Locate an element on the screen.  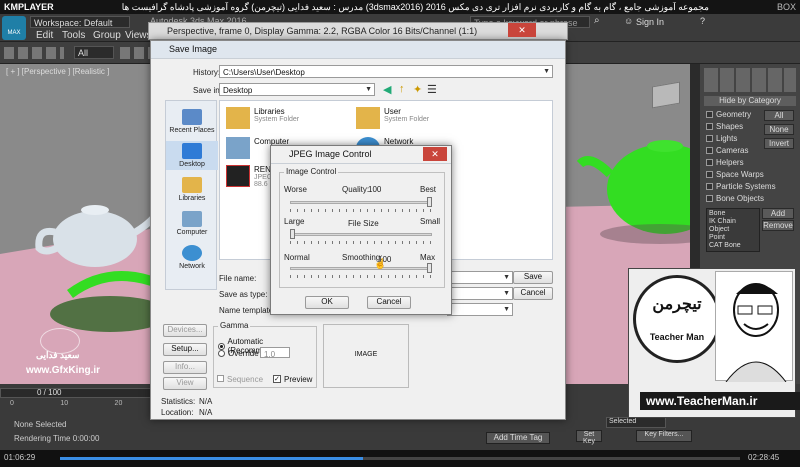
remove-button: Remove is located at coordinates (778, 225).